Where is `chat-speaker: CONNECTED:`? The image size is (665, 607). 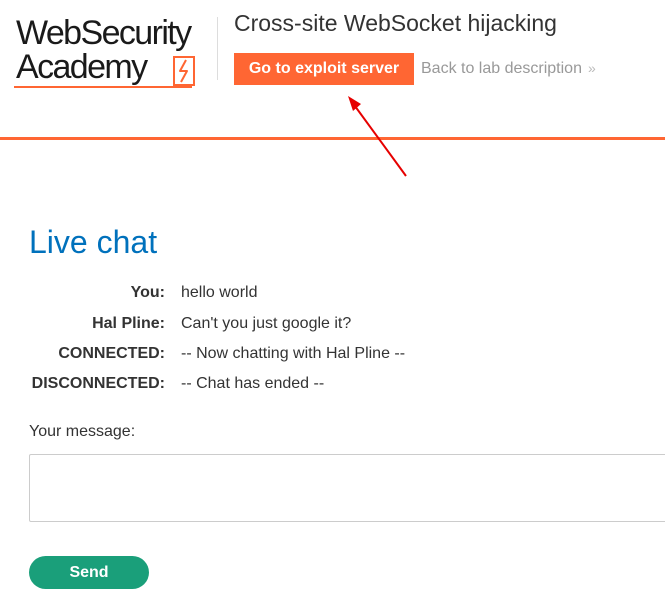 chat-speaker: CONNECTED: is located at coordinates (111, 353).